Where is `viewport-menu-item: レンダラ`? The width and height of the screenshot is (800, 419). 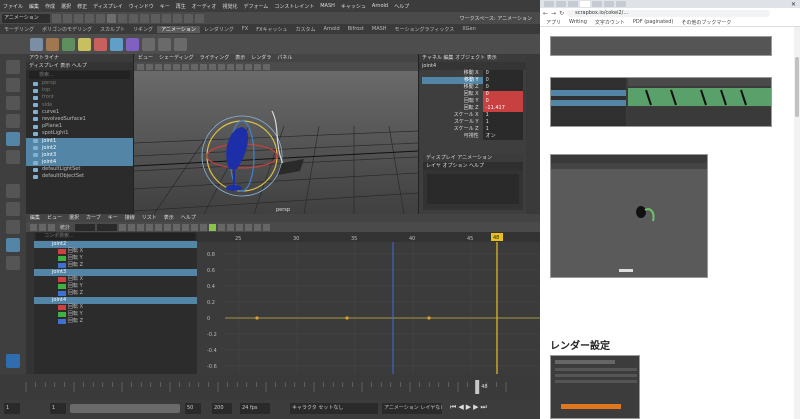
viewport-menu-item: レンダラ is located at coordinates (261, 58).